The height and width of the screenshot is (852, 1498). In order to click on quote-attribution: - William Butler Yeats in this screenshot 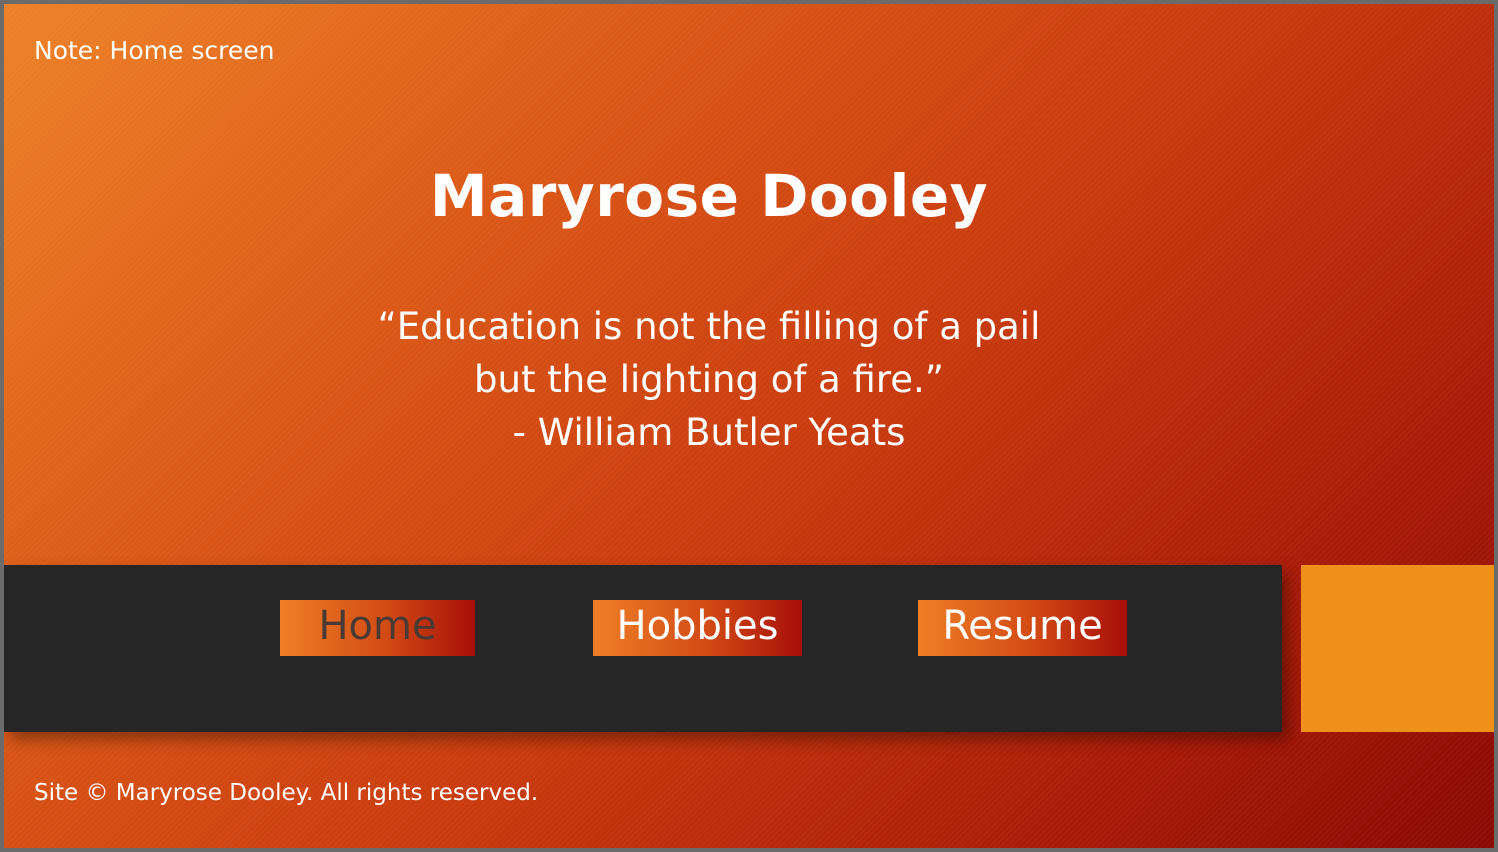, I will do `click(709, 432)`.